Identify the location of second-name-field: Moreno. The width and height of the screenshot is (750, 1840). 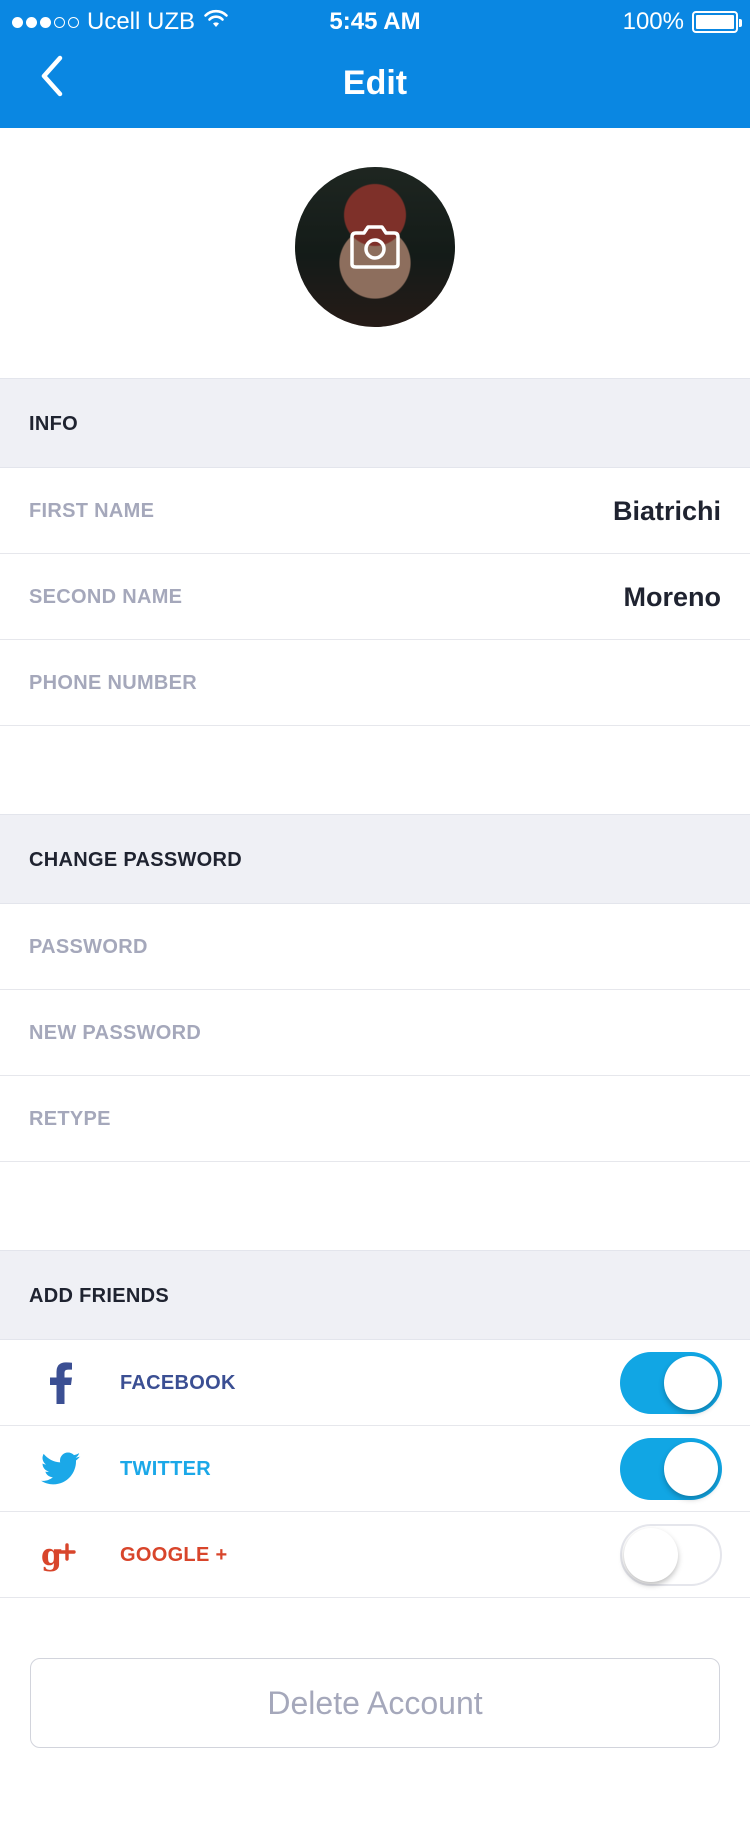
(673, 597).